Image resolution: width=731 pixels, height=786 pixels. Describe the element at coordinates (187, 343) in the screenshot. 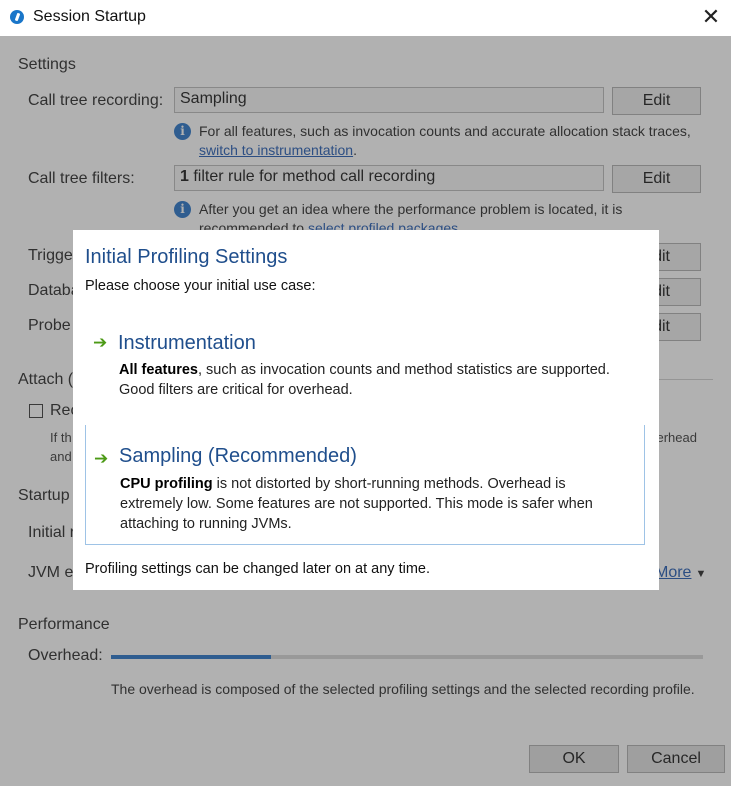

I see `option-title: Instrumentation` at that location.